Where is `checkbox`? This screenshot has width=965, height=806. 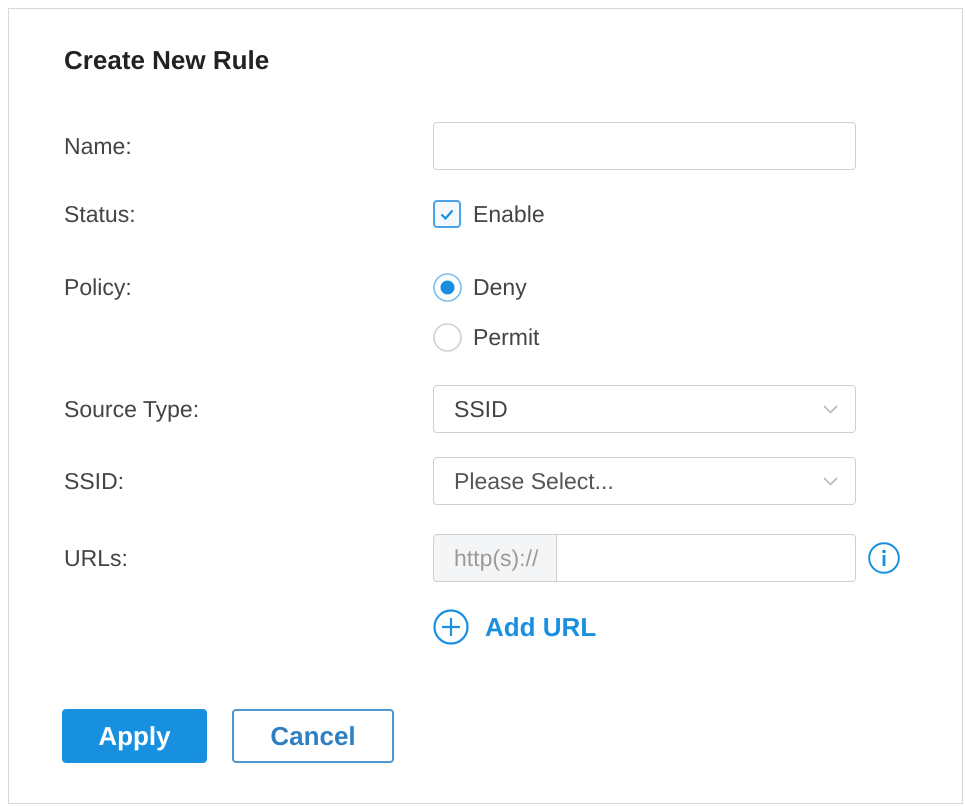 checkbox is located at coordinates (447, 214).